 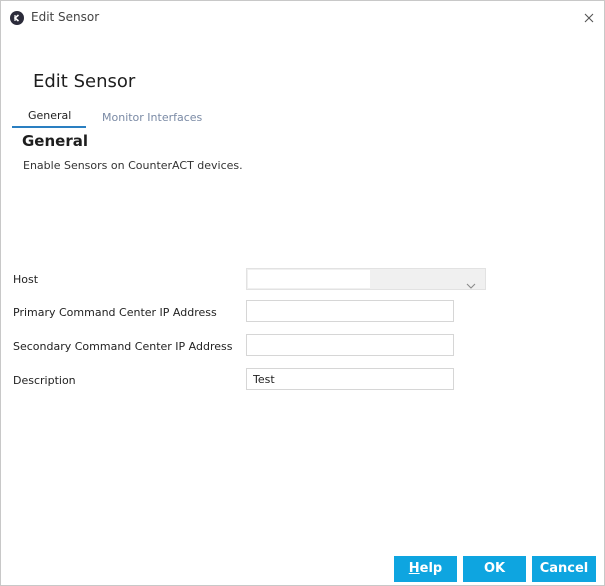 I want to click on close-icon, so click(x=589, y=18).